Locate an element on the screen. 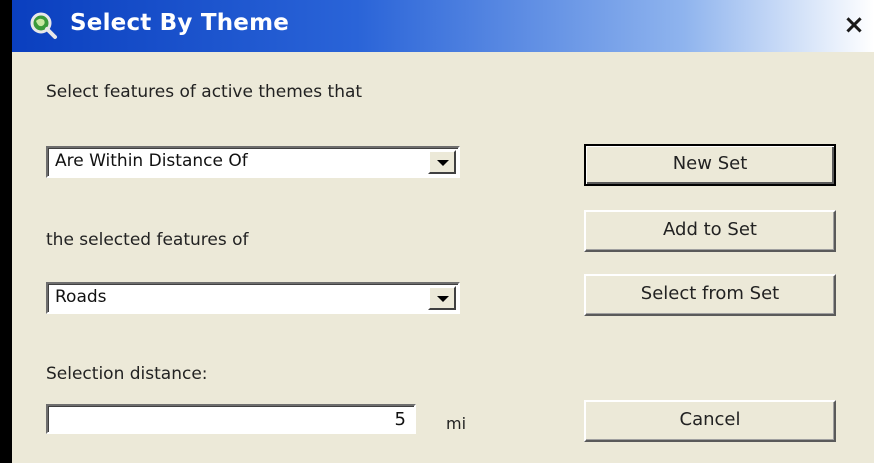 The height and width of the screenshot is (463, 874). title-bar: Select By Theme × is located at coordinates (443, 26).